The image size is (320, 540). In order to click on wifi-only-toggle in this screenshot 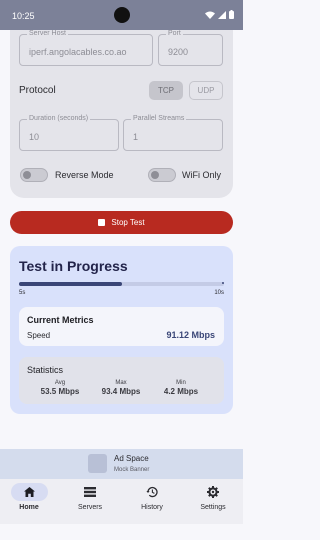, I will do `click(162, 175)`.